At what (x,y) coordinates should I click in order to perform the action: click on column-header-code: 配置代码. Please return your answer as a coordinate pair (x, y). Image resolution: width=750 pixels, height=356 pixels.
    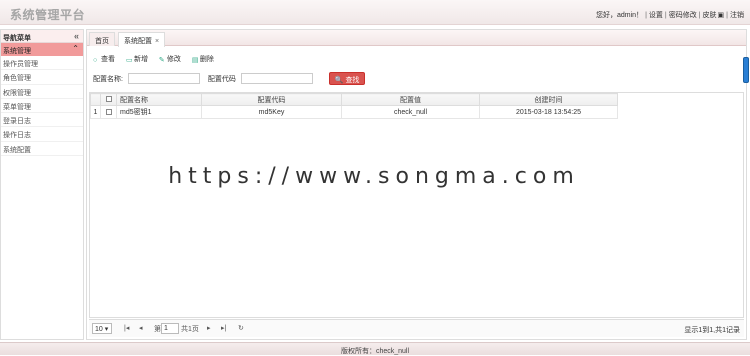
    Looking at the image, I should click on (271, 99).